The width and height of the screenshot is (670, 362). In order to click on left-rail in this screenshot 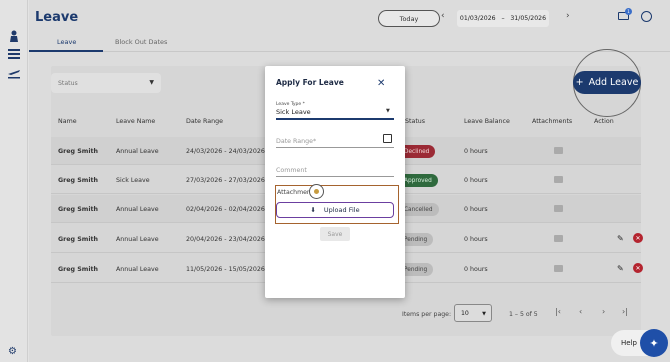, I will do `click(14, 181)`.